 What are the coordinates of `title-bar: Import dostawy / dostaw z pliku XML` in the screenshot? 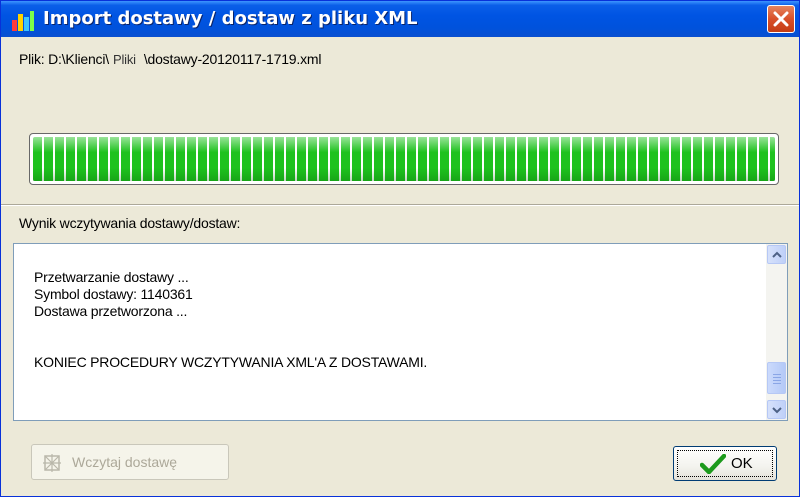 It's located at (400, 19).